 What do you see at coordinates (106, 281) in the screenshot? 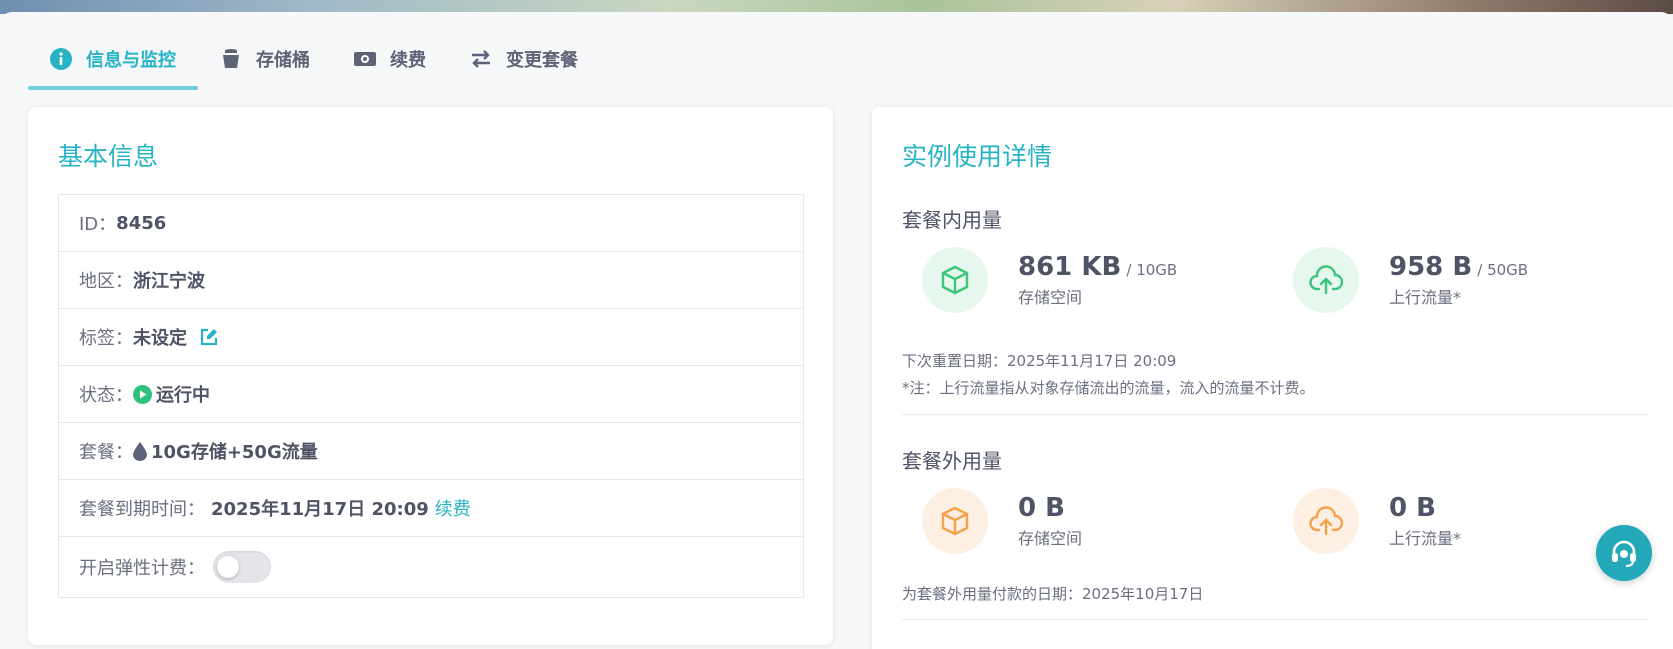
I see `region-label: 地区：` at bounding box center [106, 281].